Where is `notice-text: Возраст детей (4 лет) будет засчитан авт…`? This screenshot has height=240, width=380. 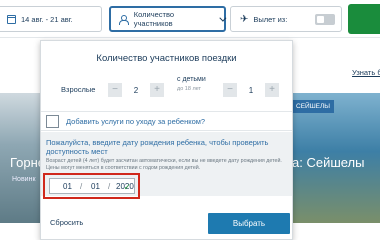 notice-text: Возраст детей (4 лет) будет засчитан авт… is located at coordinates (164, 164).